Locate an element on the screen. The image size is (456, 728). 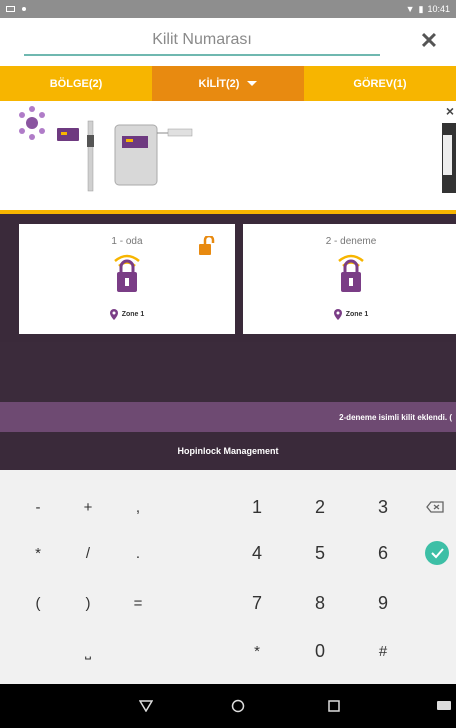
keyboard-icon is located at coordinates (444, 705).